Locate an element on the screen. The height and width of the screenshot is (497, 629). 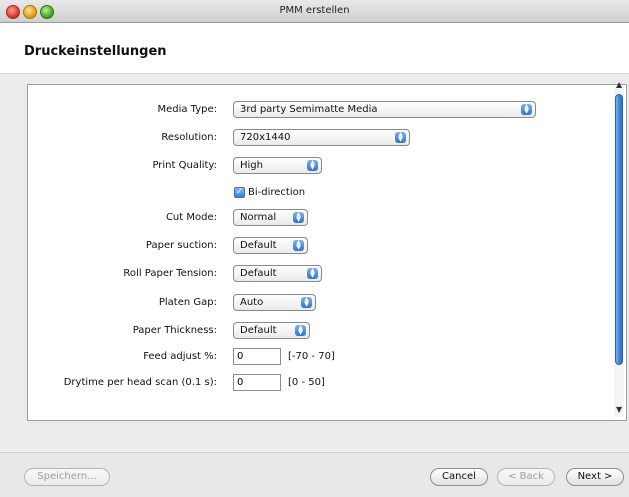
page-title: Druckeinstellungen is located at coordinates (95, 51).